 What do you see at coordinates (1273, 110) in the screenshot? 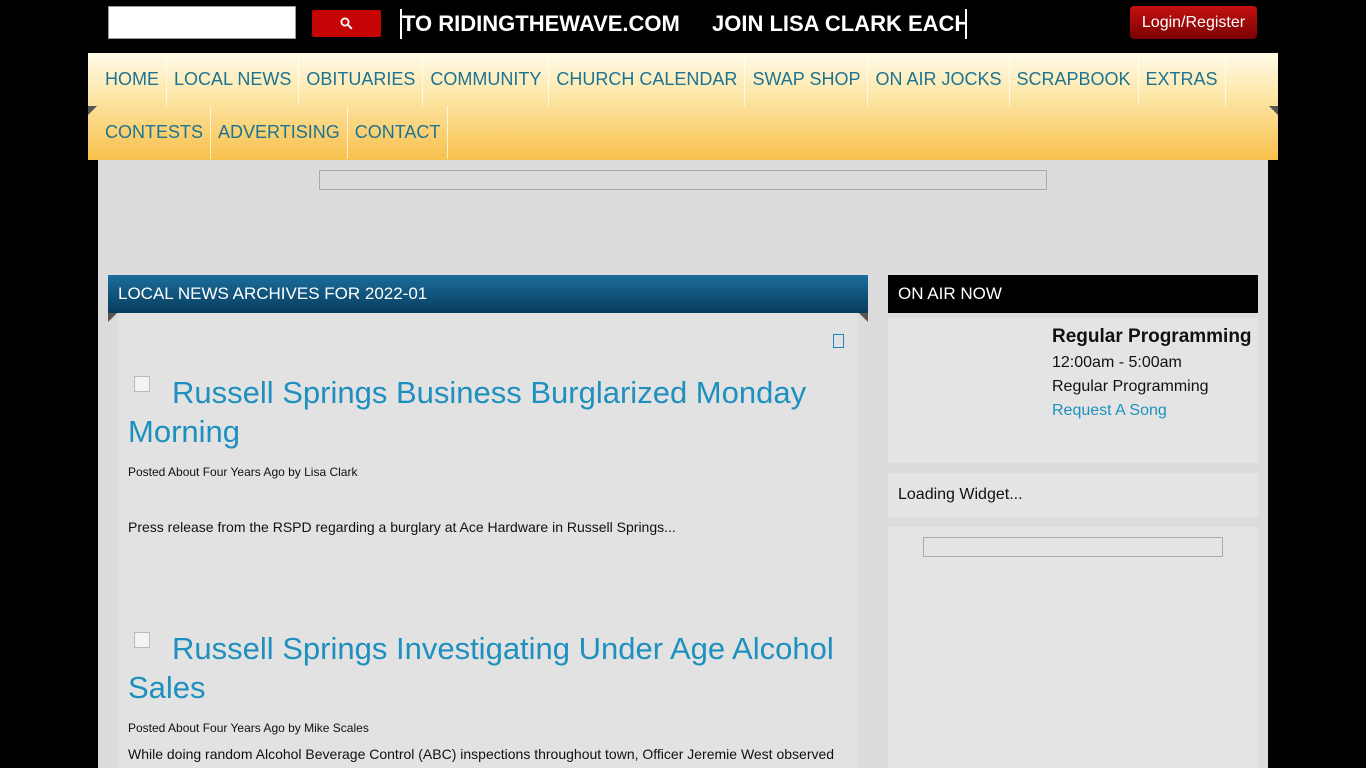
I see `nav-corner-right` at bounding box center [1273, 110].